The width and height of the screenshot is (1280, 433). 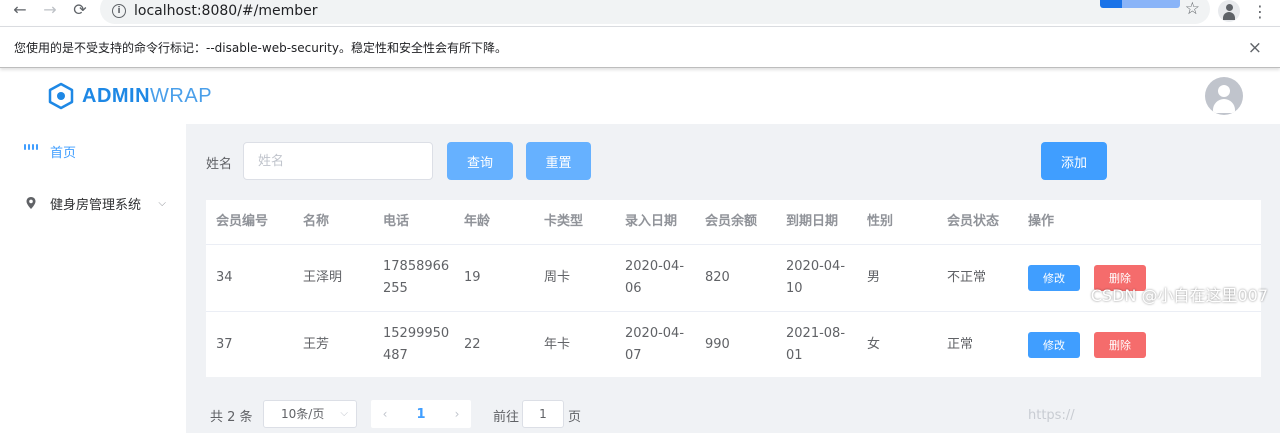 I want to click on page-number-current: 1, so click(x=421, y=414).